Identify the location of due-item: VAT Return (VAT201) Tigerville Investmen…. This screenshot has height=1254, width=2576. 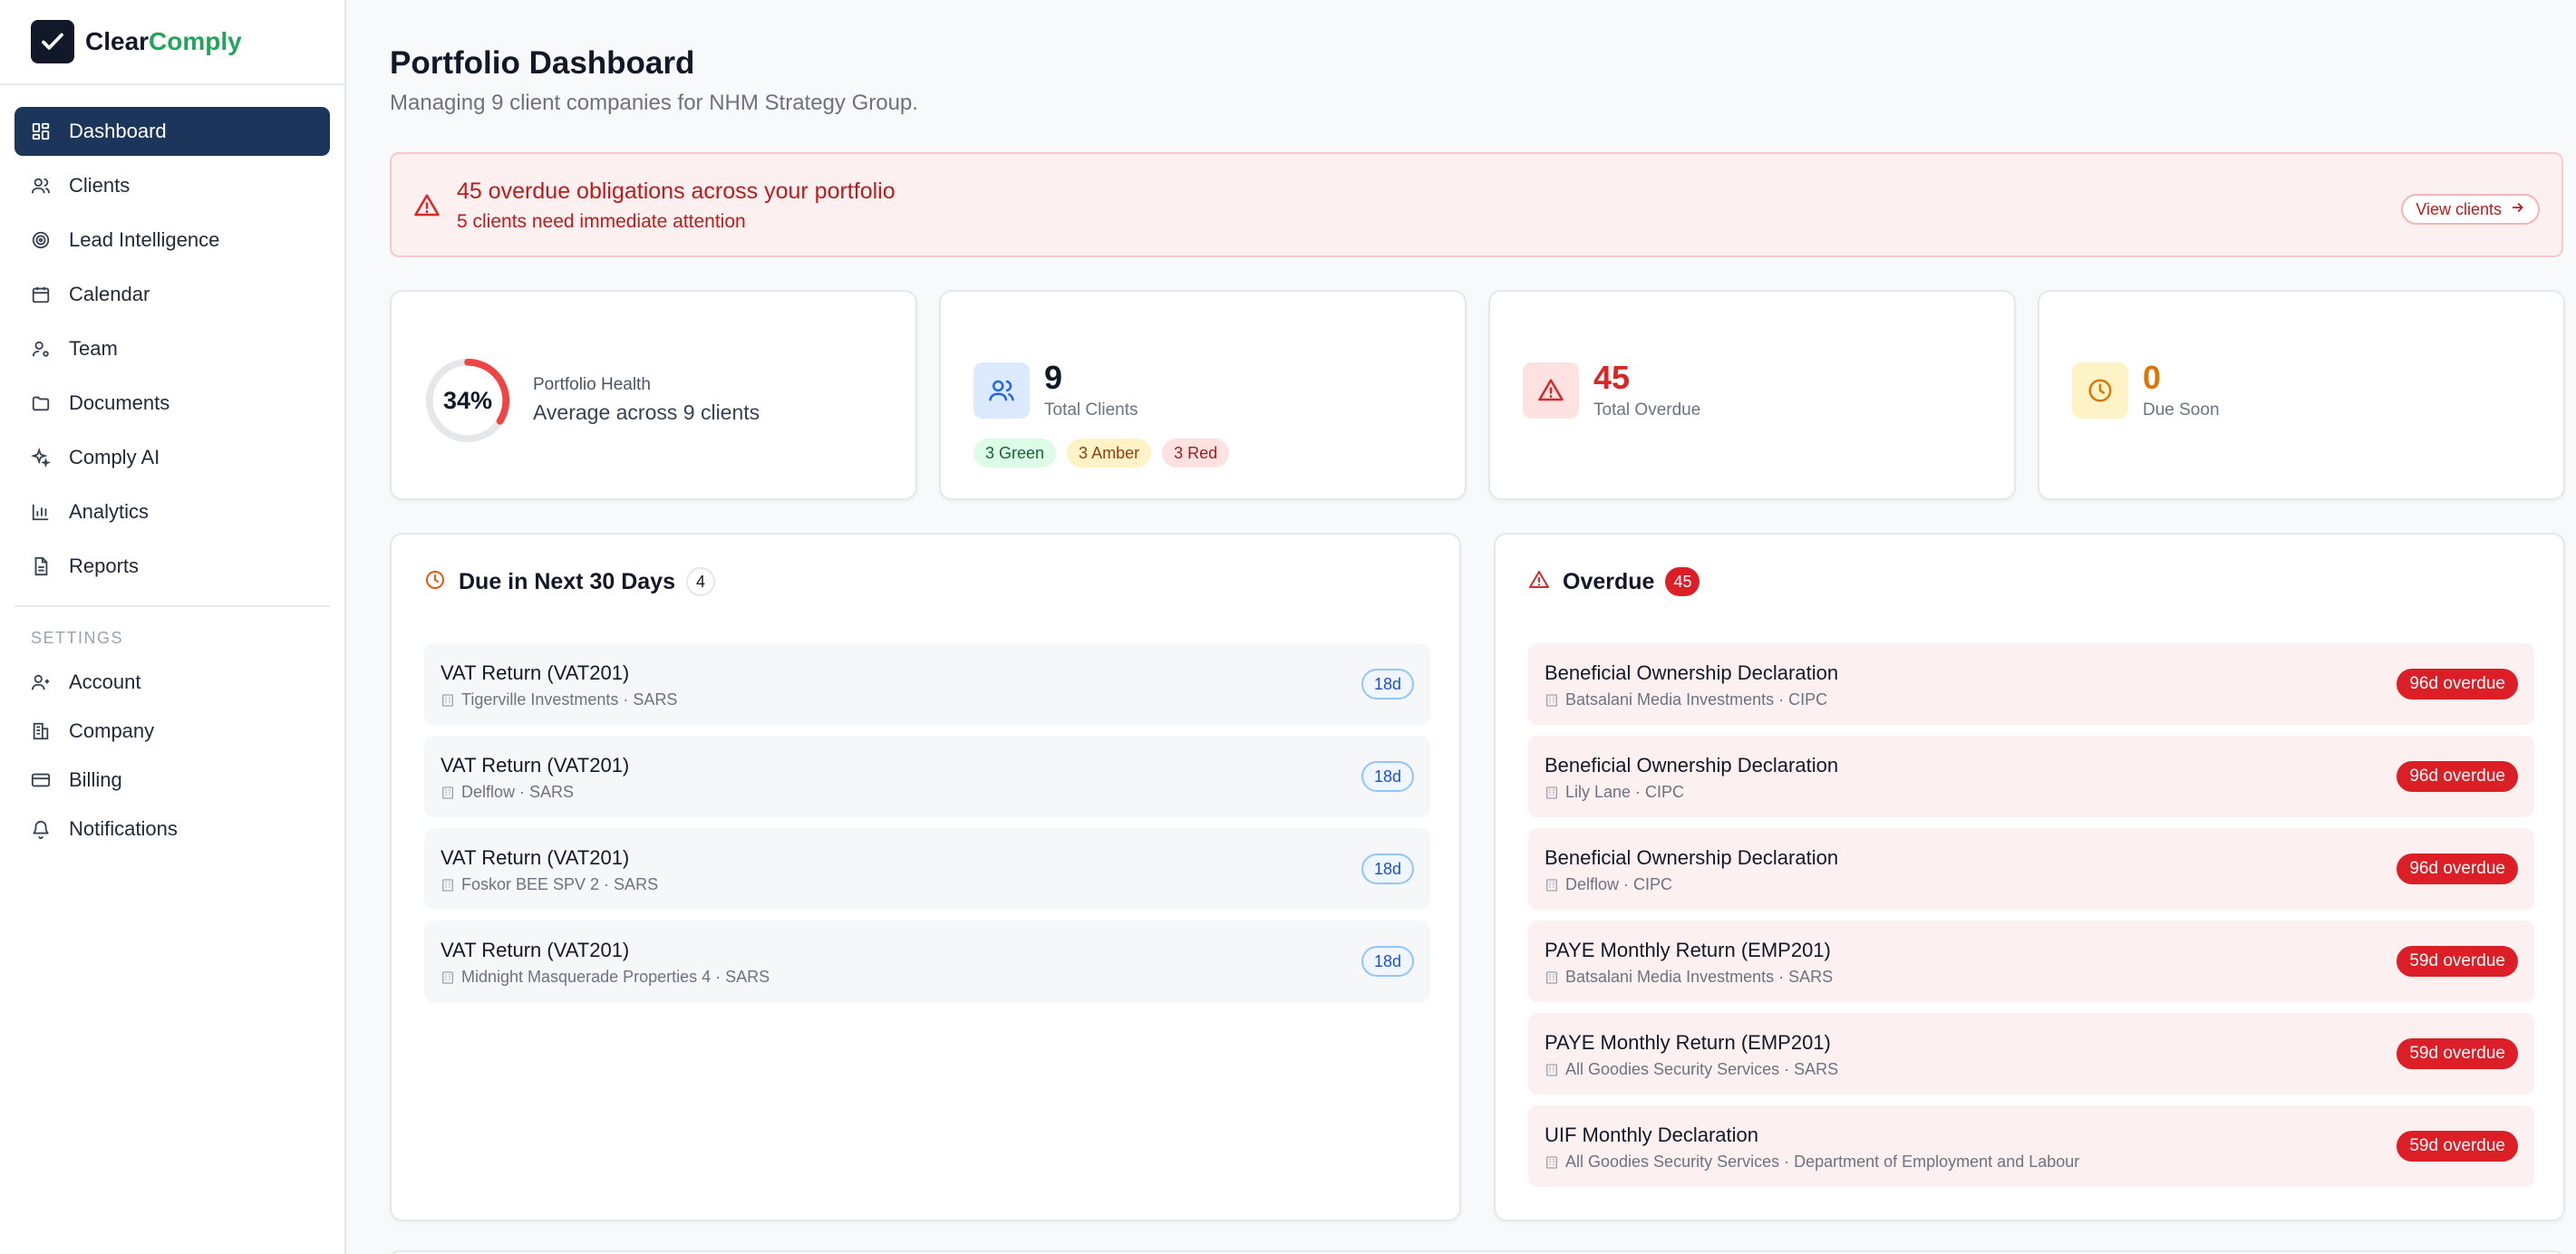
(927, 684).